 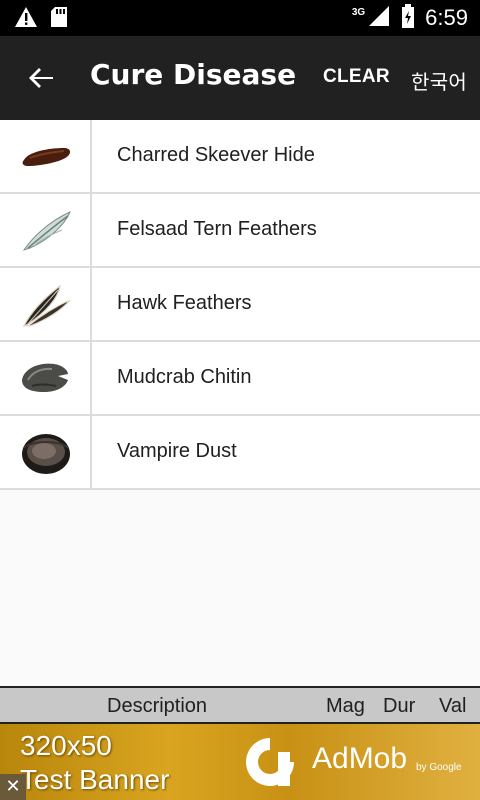 I want to click on clear-button: CLEAR, so click(x=356, y=77).